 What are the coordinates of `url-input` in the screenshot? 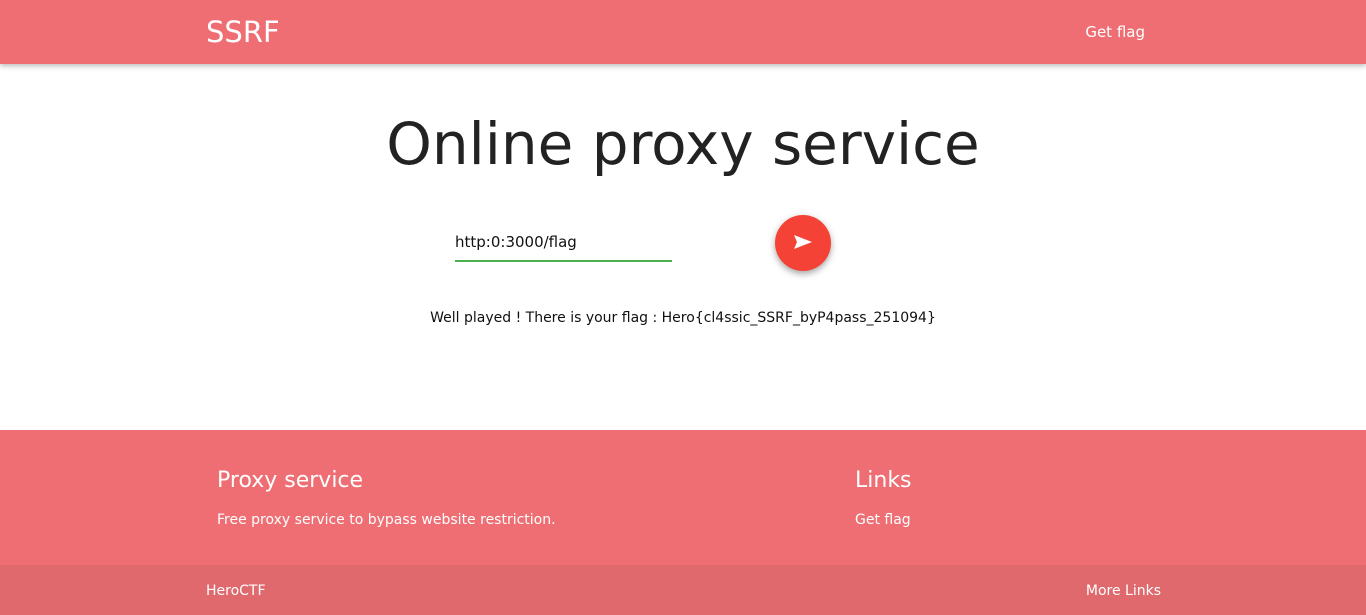 It's located at (563, 243).